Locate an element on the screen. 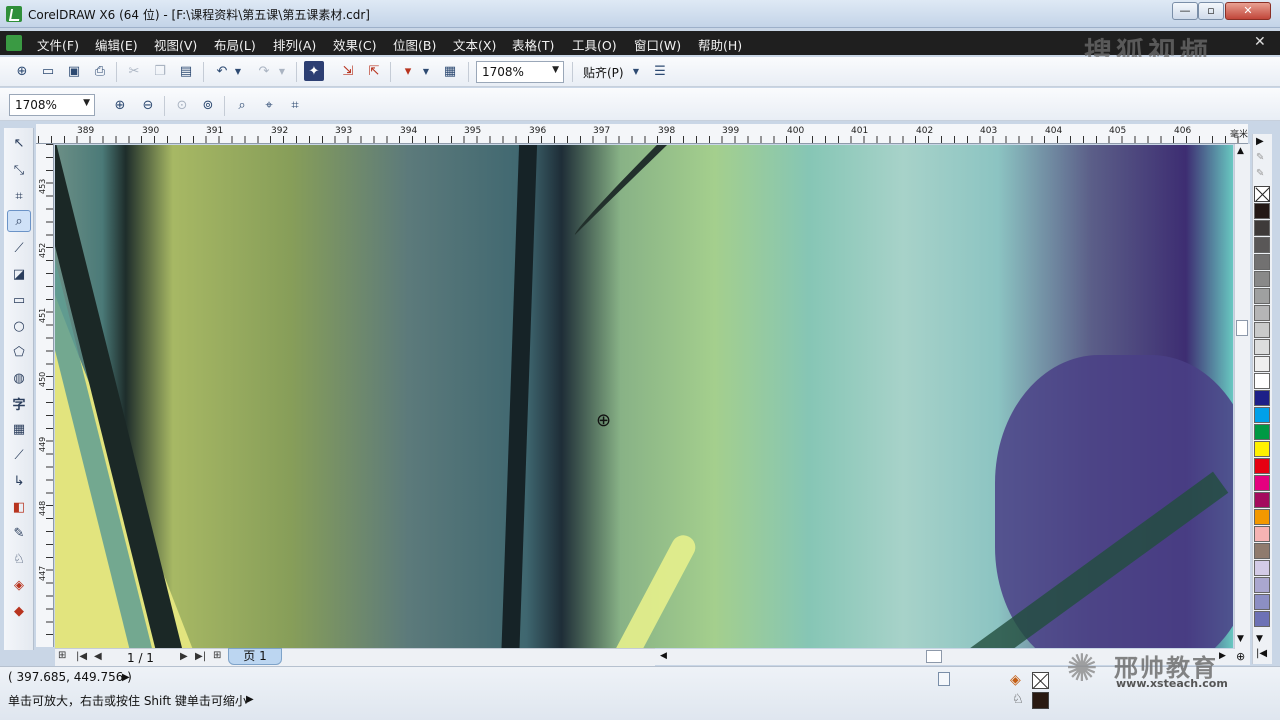 This screenshot has width=1280, height=720. fill-color-indicator is located at coordinates (1040, 680).